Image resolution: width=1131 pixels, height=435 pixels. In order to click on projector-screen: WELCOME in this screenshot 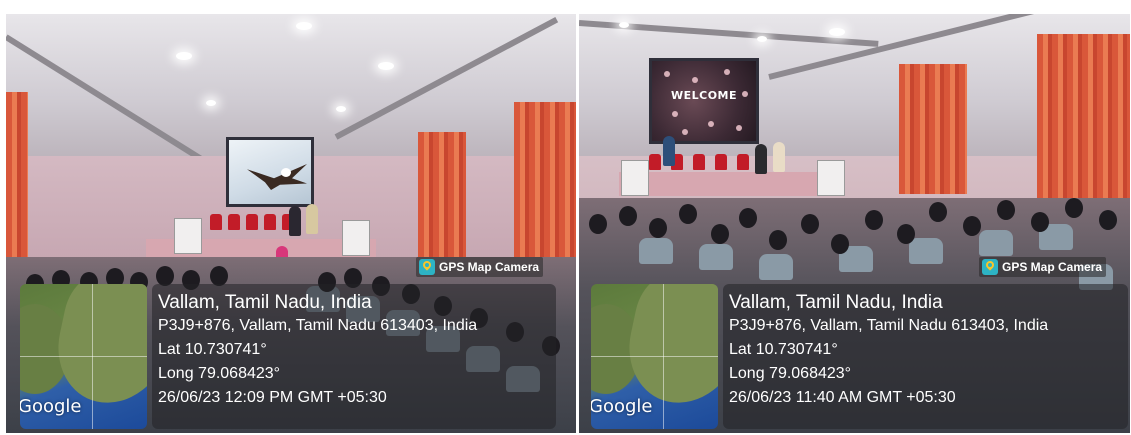, I will do `click(704, 101)`.